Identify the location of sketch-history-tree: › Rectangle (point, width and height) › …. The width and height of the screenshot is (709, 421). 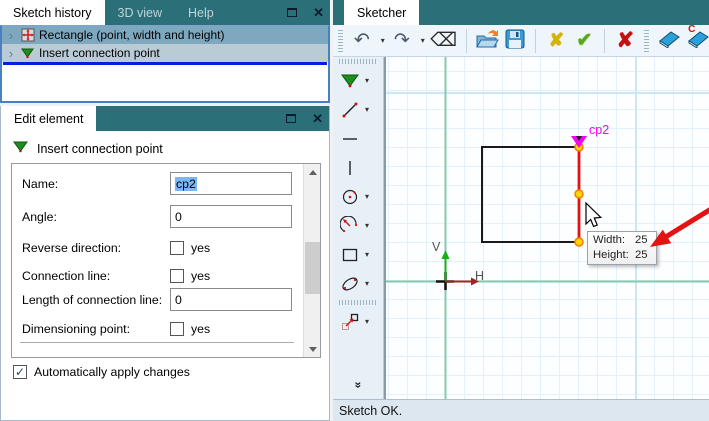
(165, 64).